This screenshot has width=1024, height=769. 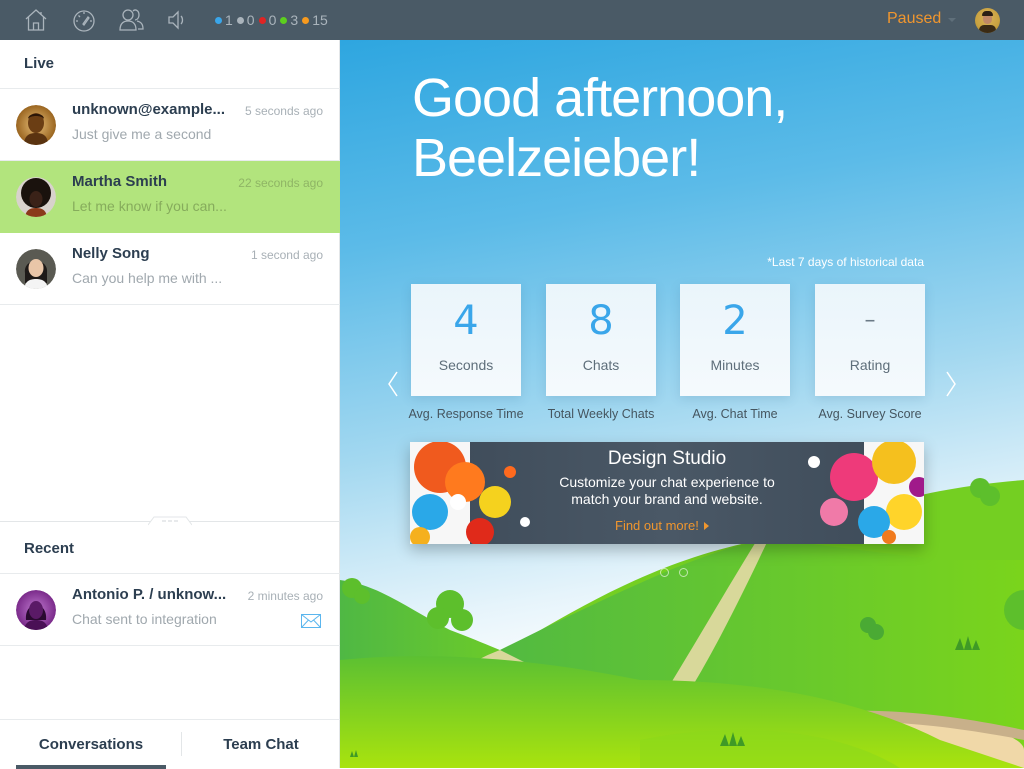 What do you see at coordinates (667, 482) in the screenshot?
I see `banner-subtitle-line: Customize your chat experience to` at bounding box center [667, 482].